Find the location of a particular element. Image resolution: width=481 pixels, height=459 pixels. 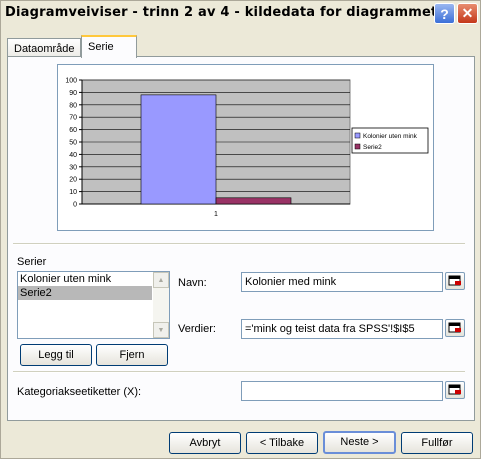

series-item: Kolonier uten mink is located at coordinates (93, 279).